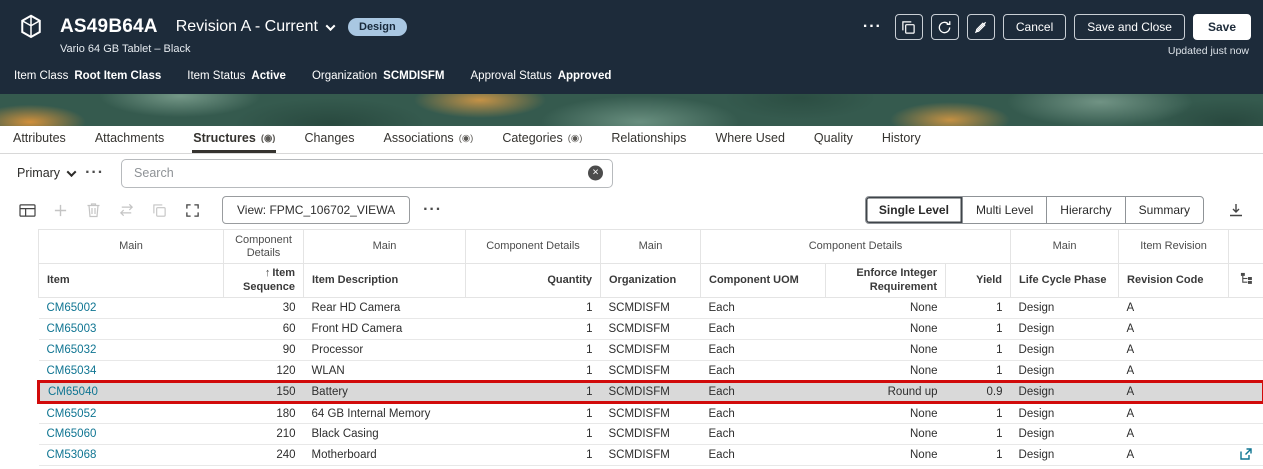 Image resolution: width=1263 pixels, height=469 pixels. Describe the element at coordinates (763, 280) in the screenshot. I see `column-header-component-uom: Component UOM` at that location.